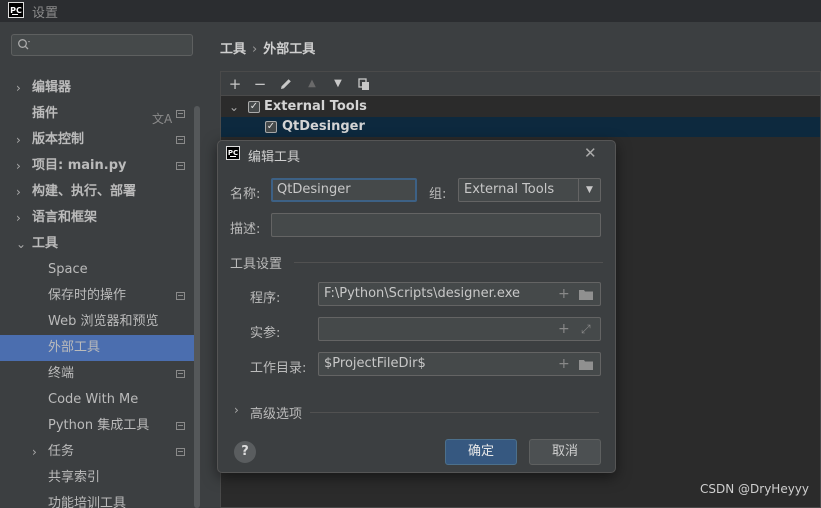 Image resolution: width=821 pixels, height=508 pixels. What do you see at coordinates (260, 84) in the screenshot?
I see `remove-tool-button: −` at bounding box center [260, 84].